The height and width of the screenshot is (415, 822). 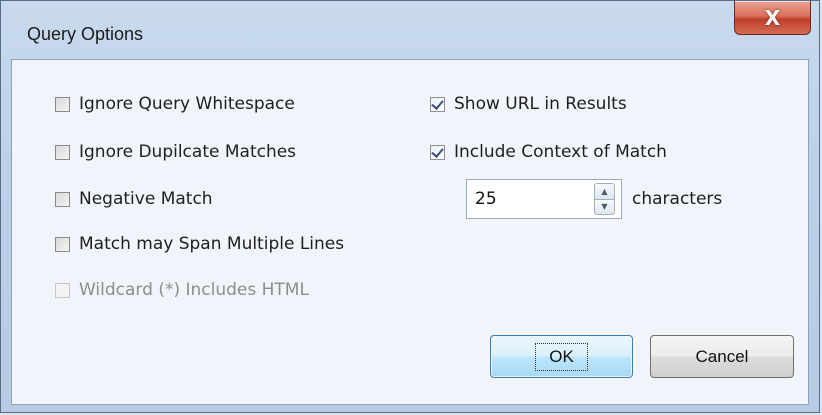 What do you see at coordinates (194, 290) in the screenshot?
I see `option-label: Wildcard (*) Includes HTML` at bounding box center [194, 290].